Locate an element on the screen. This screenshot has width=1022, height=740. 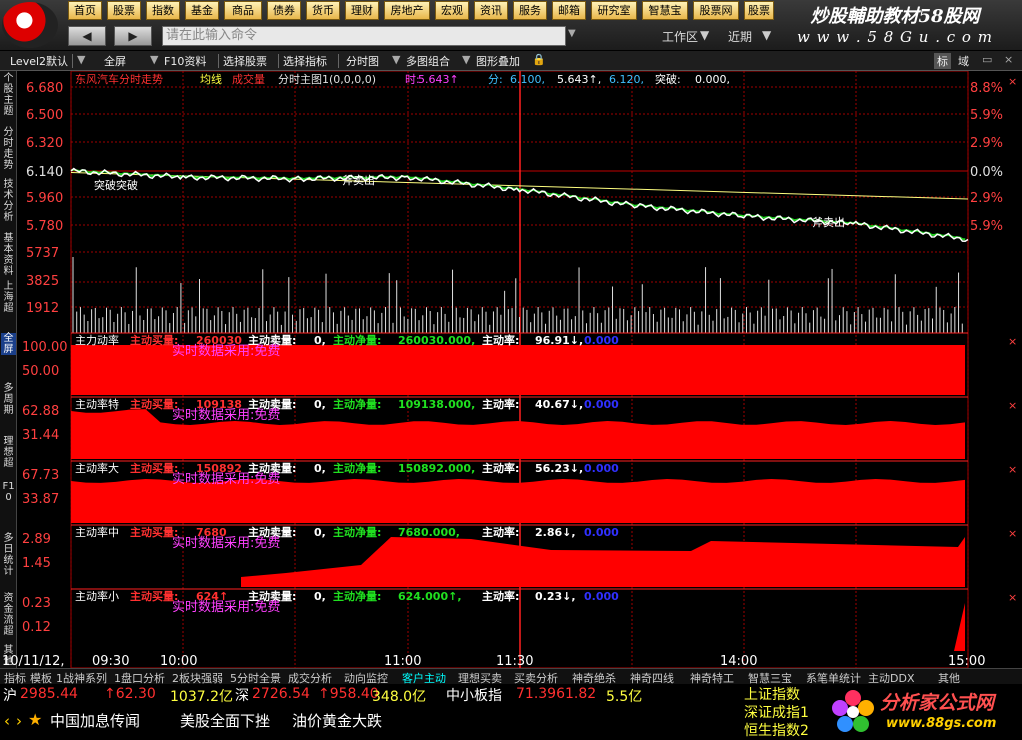
command-dropdown-icon: ▼ is located at coordinates (572, 33).